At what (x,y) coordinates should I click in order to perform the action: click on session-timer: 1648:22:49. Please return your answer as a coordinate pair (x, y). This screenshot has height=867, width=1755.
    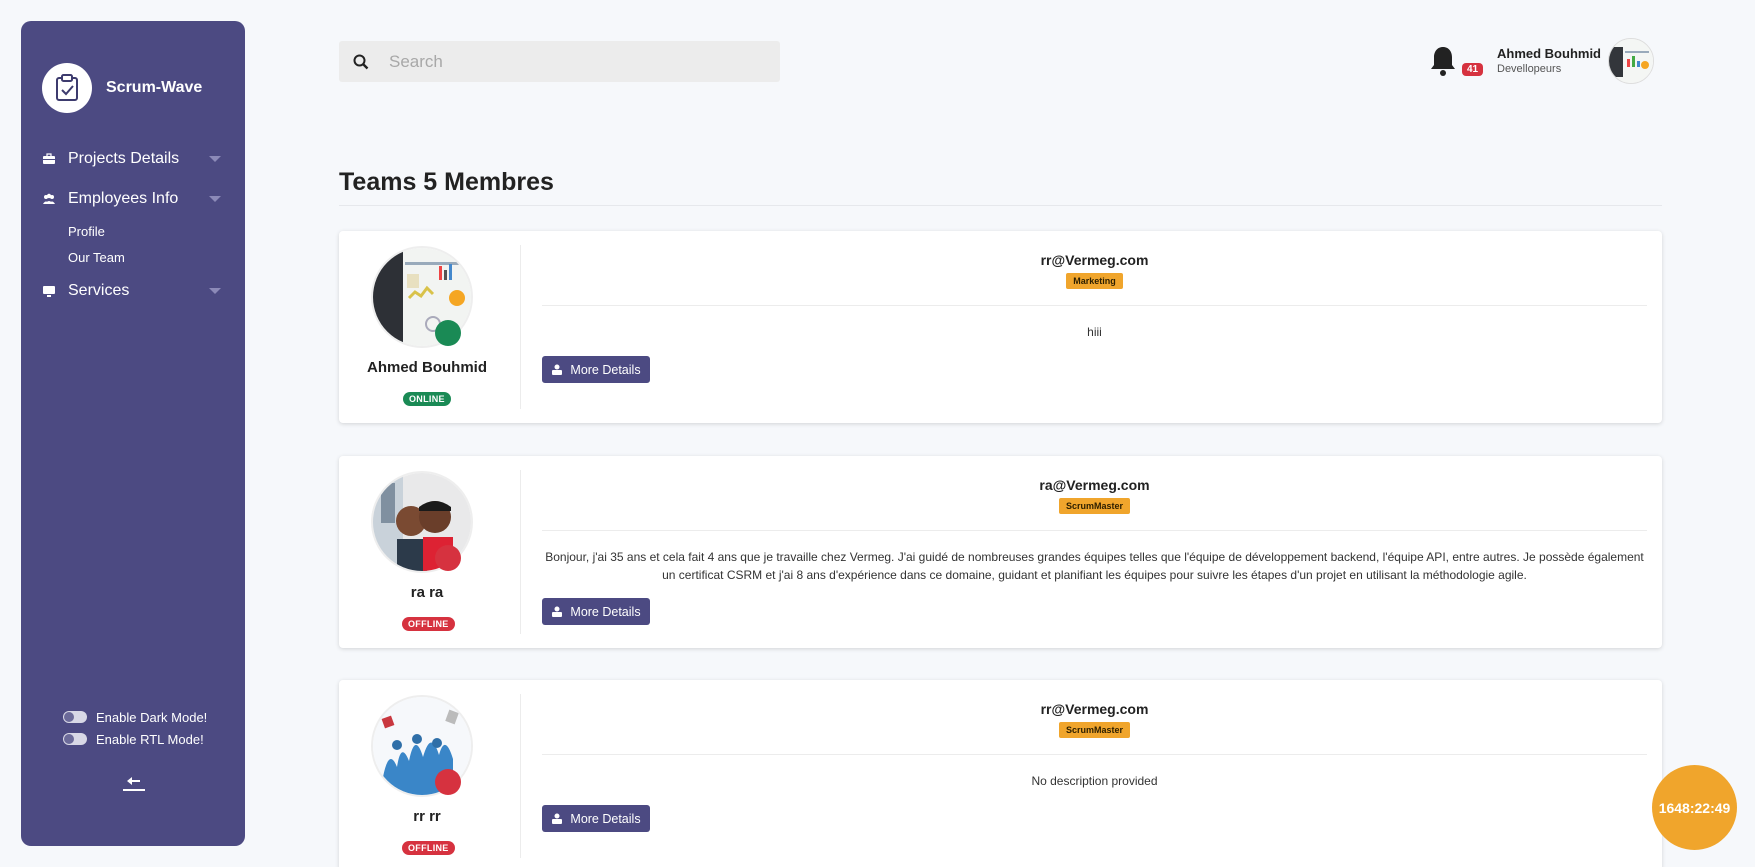
    Looking at the image, I should click on (1694, 807).